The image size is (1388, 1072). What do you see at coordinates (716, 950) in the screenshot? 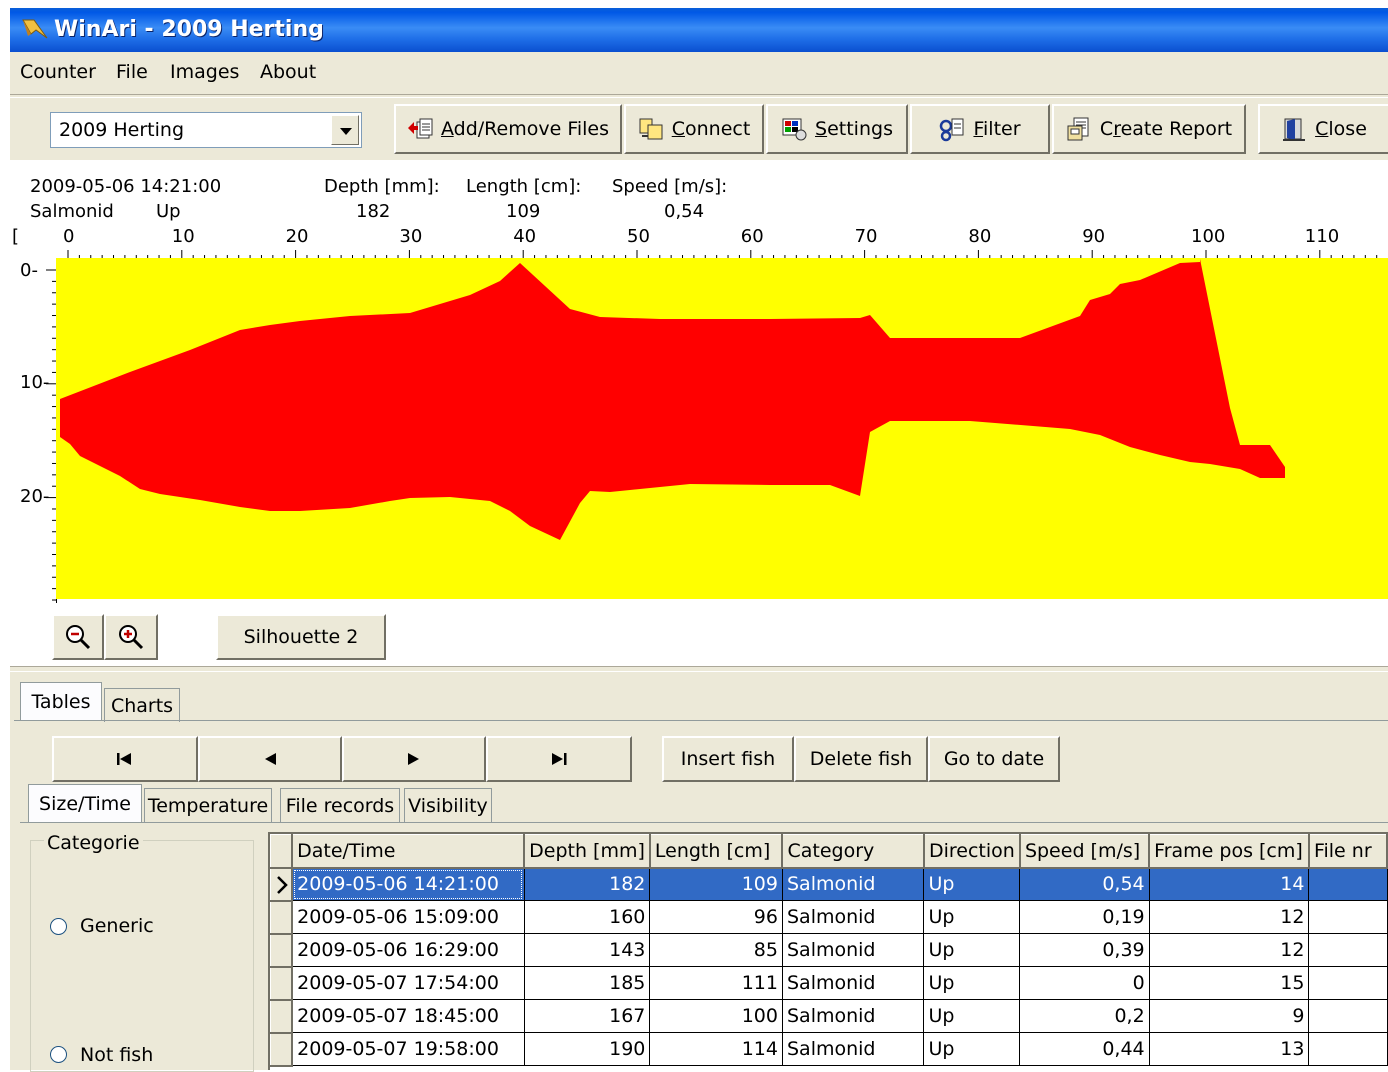
I see `table-cell: 85` at bounding box center [716, 950].